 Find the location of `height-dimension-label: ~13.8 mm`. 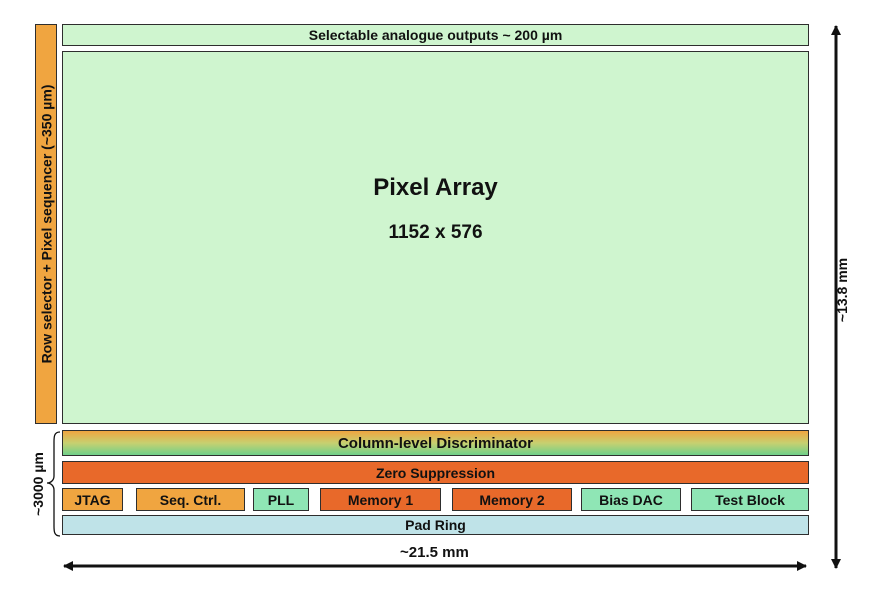

height-dimension-label: ~13.8 mm is located at coordinates (842, 290).